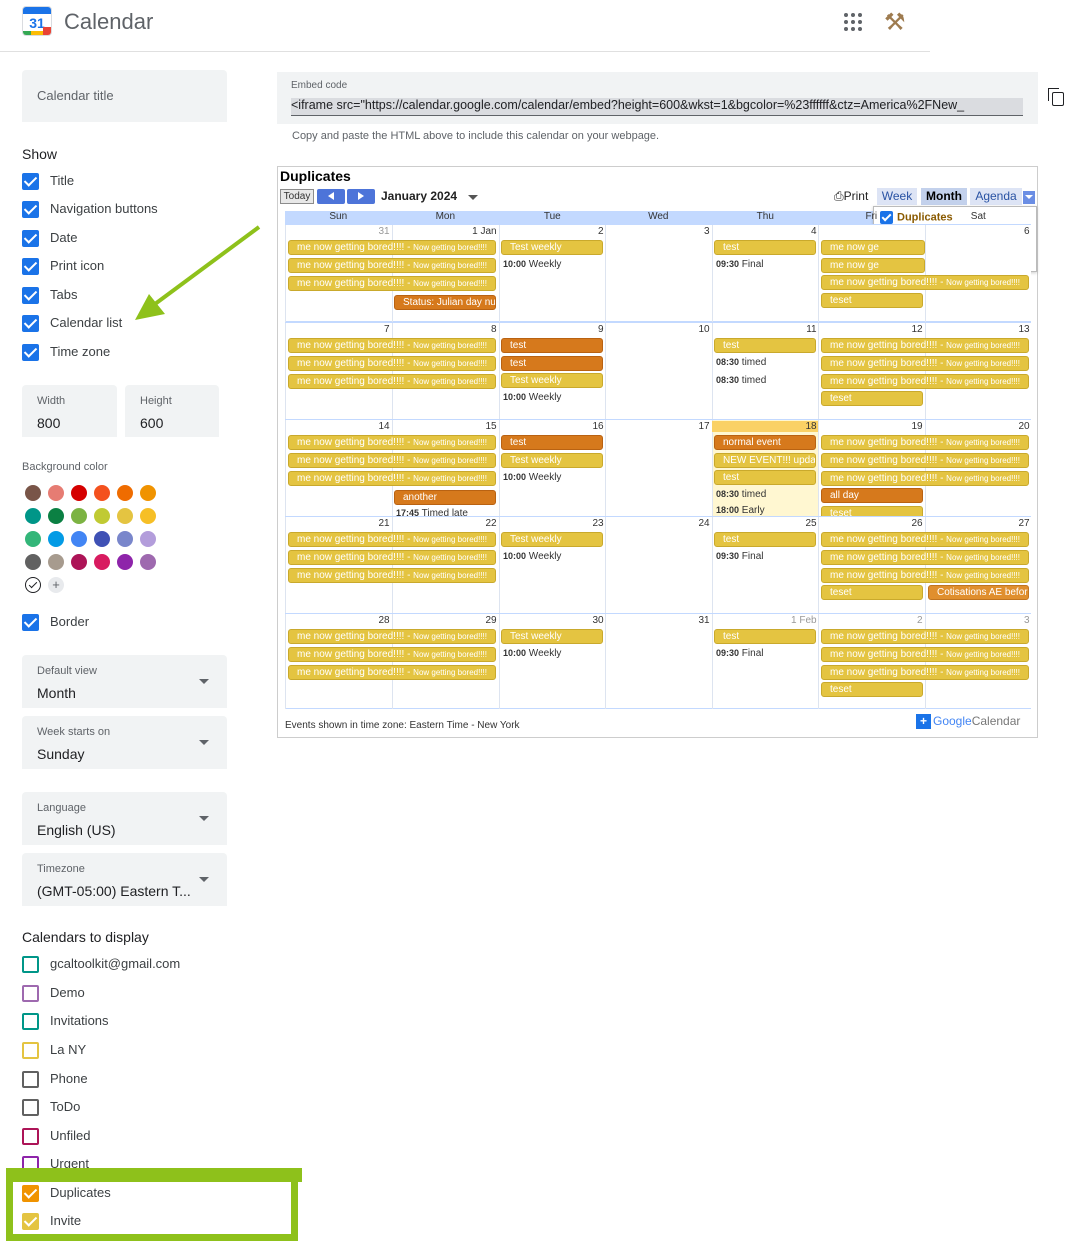 Image resolution: width=1080 pixels, height=1249 pixels. I want to click on calendar-title-field: Calendar title, so click(124, 96).